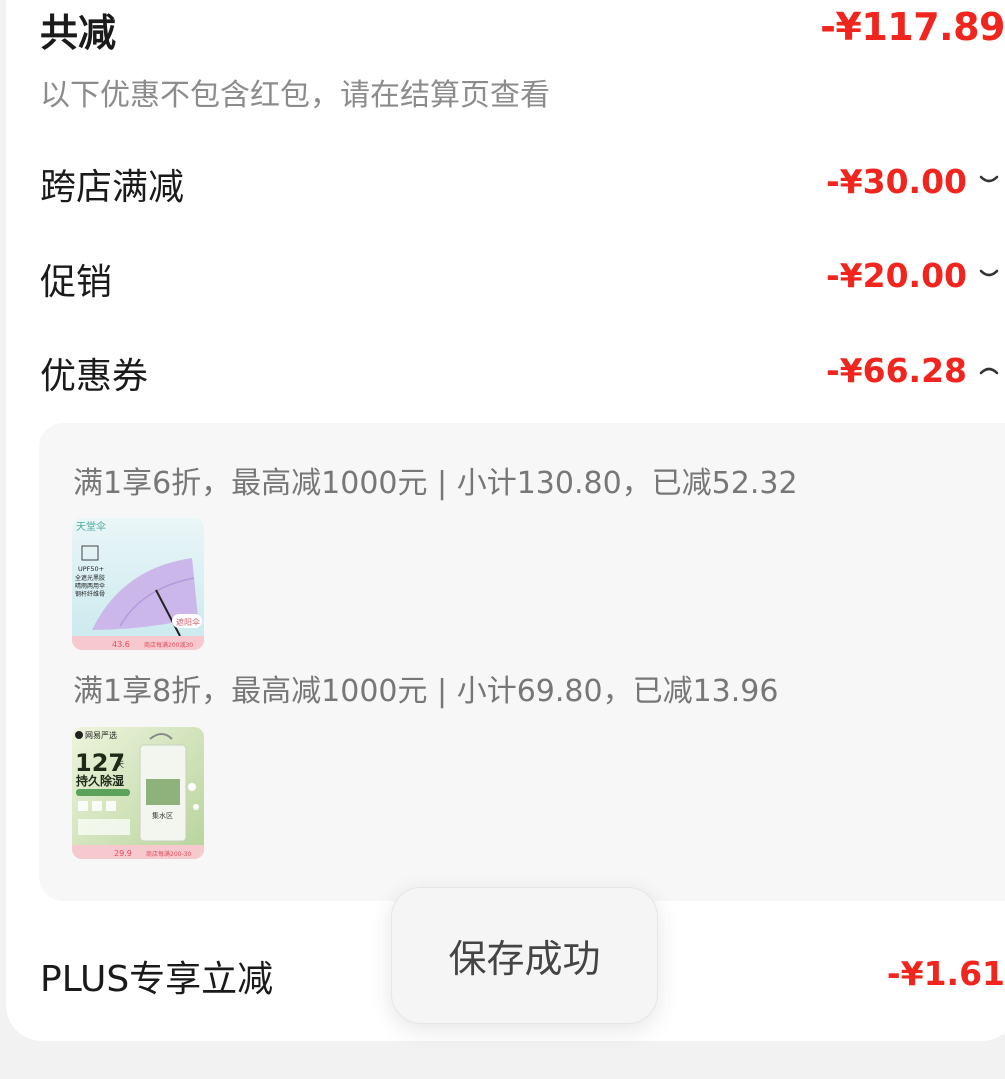 The width and height of the screenshot is (1005, 1079). What do you see at coordinates (896, 275) in the screenshot?
I see `promotion-amount: -¥20.00` at bounding box center [896, 275].